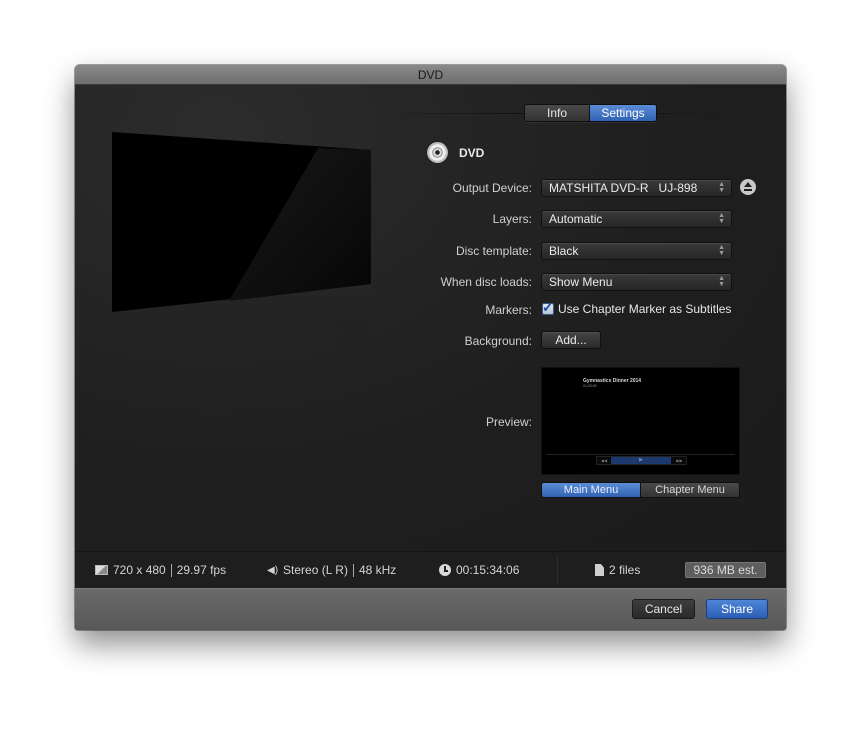 The height and width of the screenshot is (742, 860). I want to click on audio-sample-rate: 48 kHz, so click(377, 570).